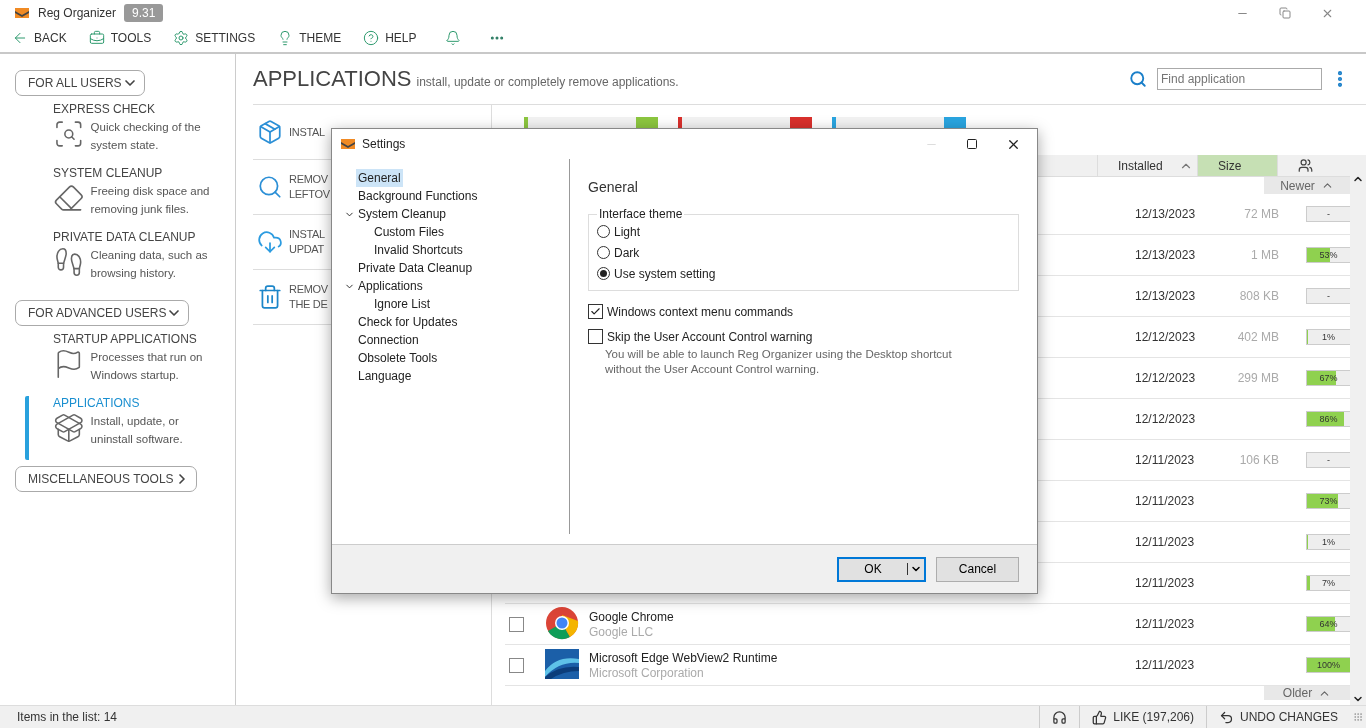 This screenshot has height=728, width=1366. I want to click on sidebar-item-title: SYSTEM CLEANUP, so click(108, 173).